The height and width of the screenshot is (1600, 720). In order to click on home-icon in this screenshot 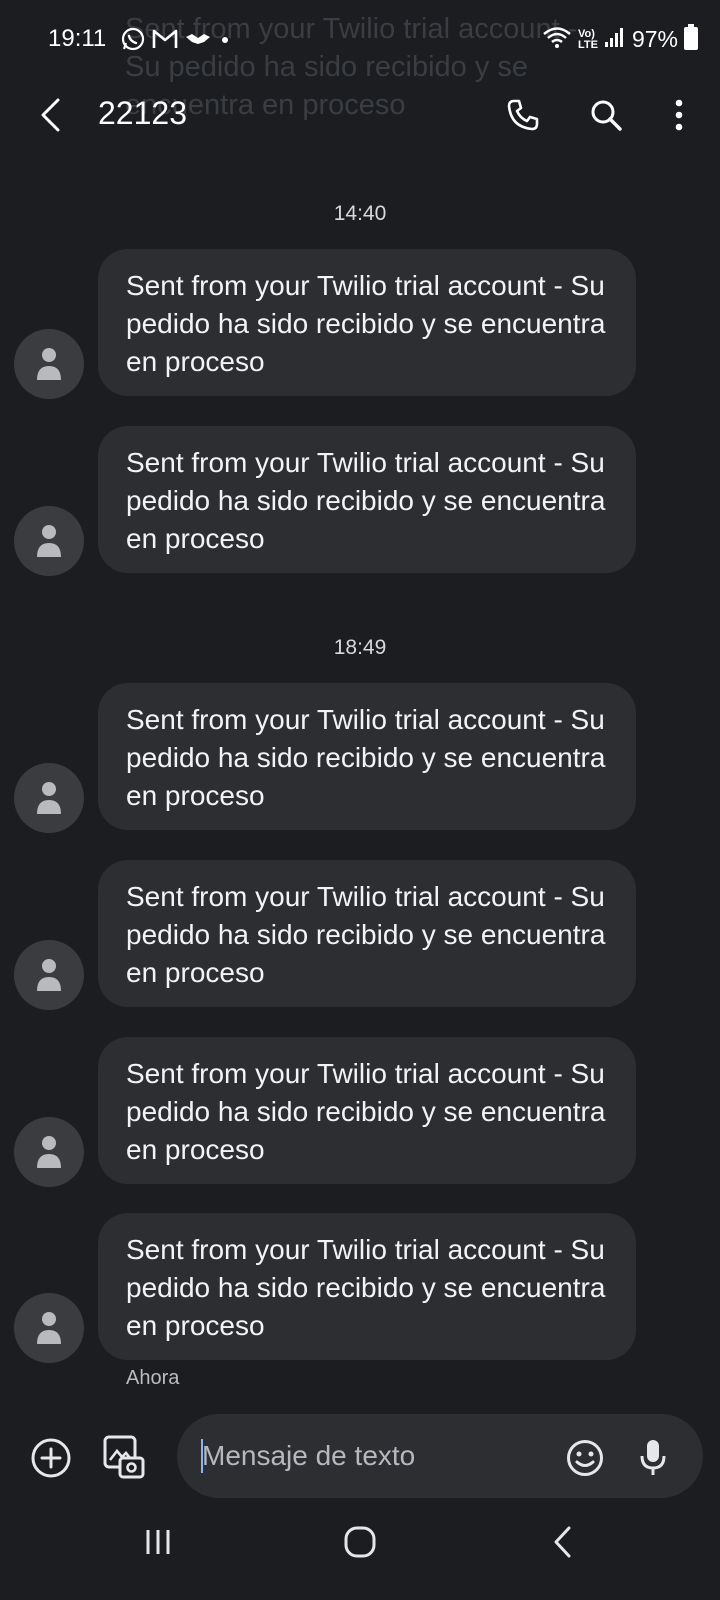, I will do `click(360, 1542)`.